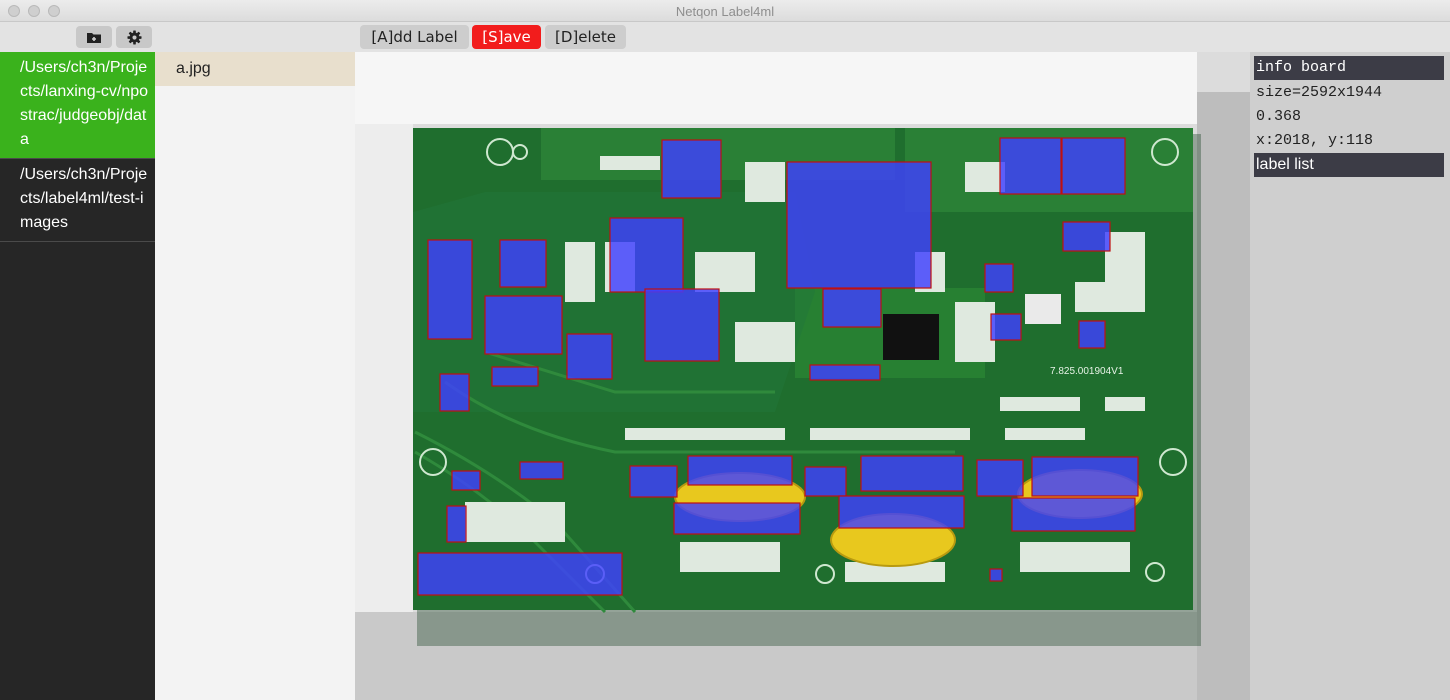 The height and width of the screenshot is (700, 1450). I want to click on svg-text: 7.825.001904V1, so click(1087, 371).